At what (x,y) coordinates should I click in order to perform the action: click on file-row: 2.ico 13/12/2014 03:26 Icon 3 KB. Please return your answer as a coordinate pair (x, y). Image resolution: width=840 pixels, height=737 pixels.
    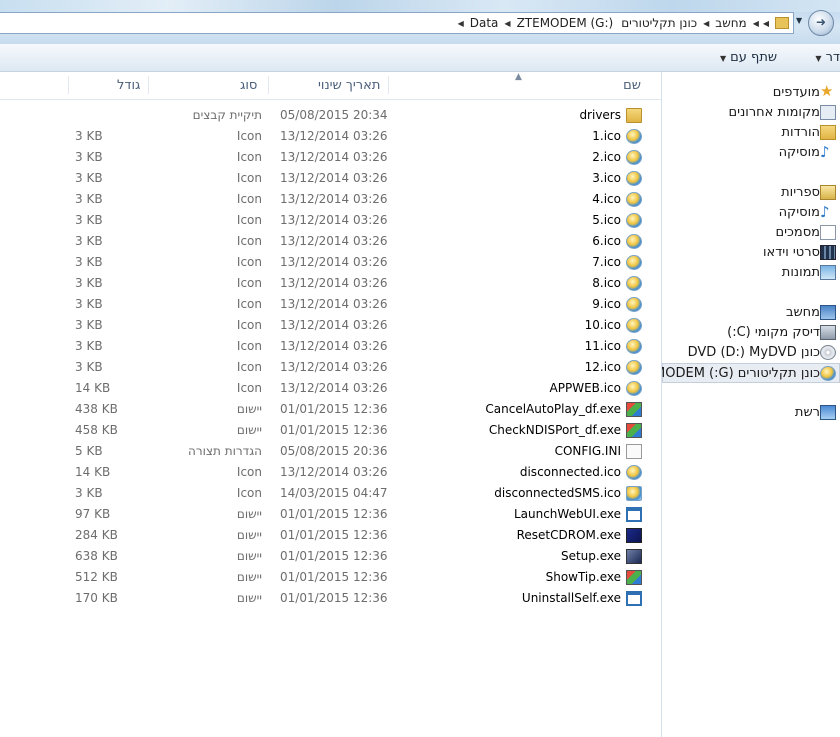
    Looking at the image, I should click on (330, 157).